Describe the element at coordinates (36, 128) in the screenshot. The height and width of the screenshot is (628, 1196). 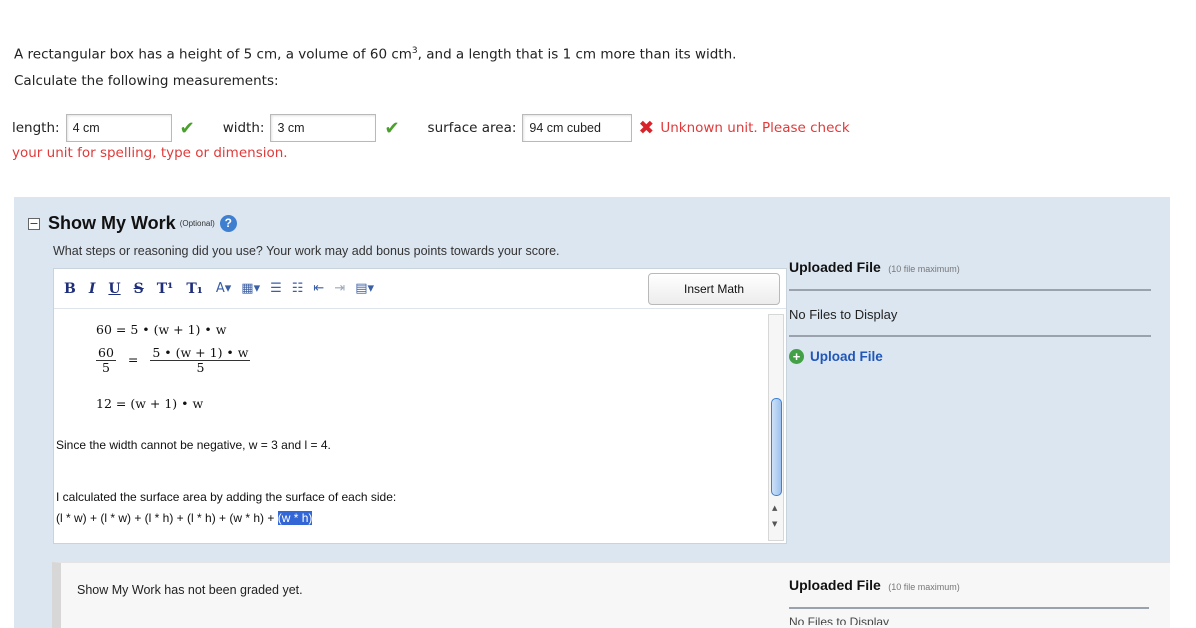
I see `length-label: length:` at that location.